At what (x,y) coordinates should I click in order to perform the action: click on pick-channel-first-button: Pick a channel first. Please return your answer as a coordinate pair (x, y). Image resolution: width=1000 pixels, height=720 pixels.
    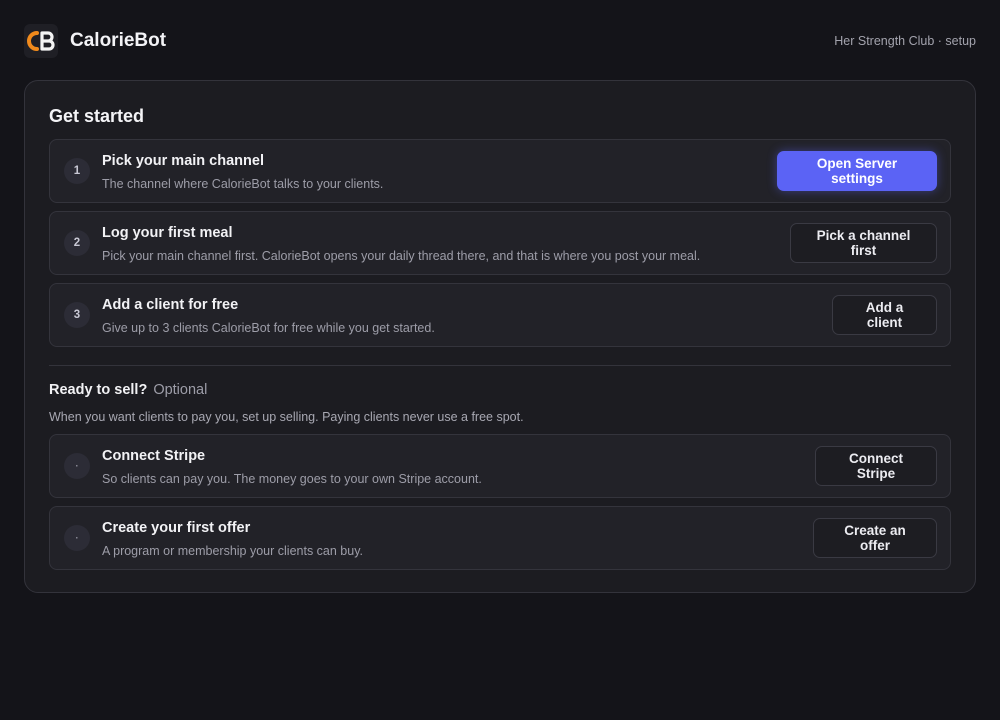
    Looking at the image, I should click on (863, 243).